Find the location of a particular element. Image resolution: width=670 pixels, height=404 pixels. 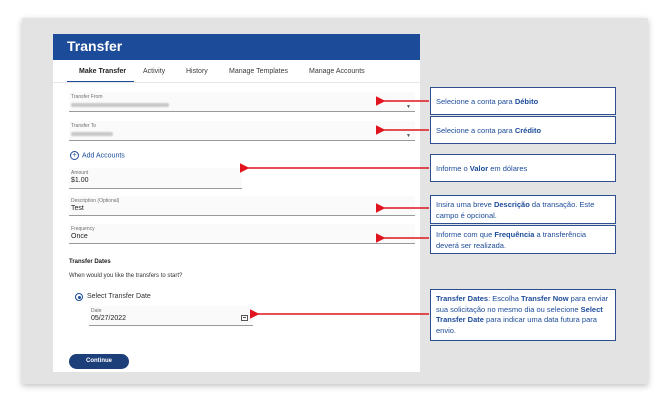

callout-bold: Crédito is located at coordinates (528, 130).